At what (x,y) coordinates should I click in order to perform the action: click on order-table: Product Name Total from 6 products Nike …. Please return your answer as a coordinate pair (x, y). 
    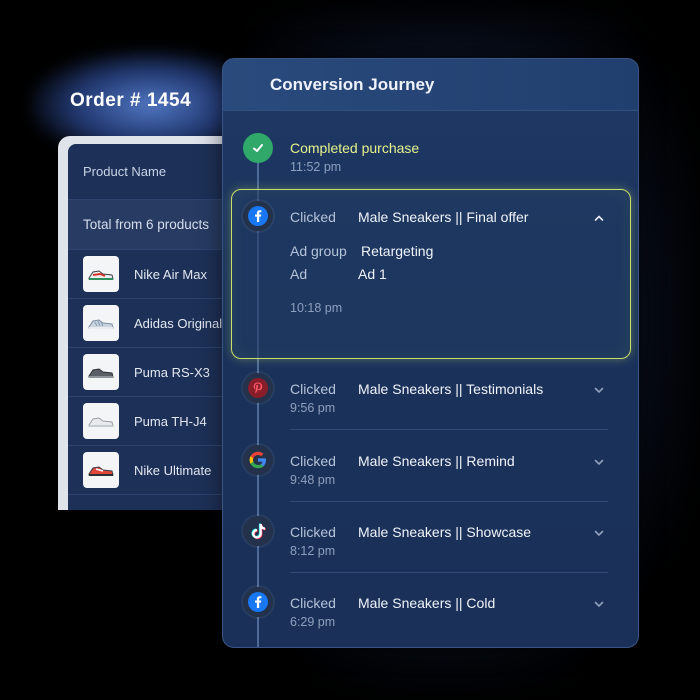
    Looking at the image, I should click on (153, 327).